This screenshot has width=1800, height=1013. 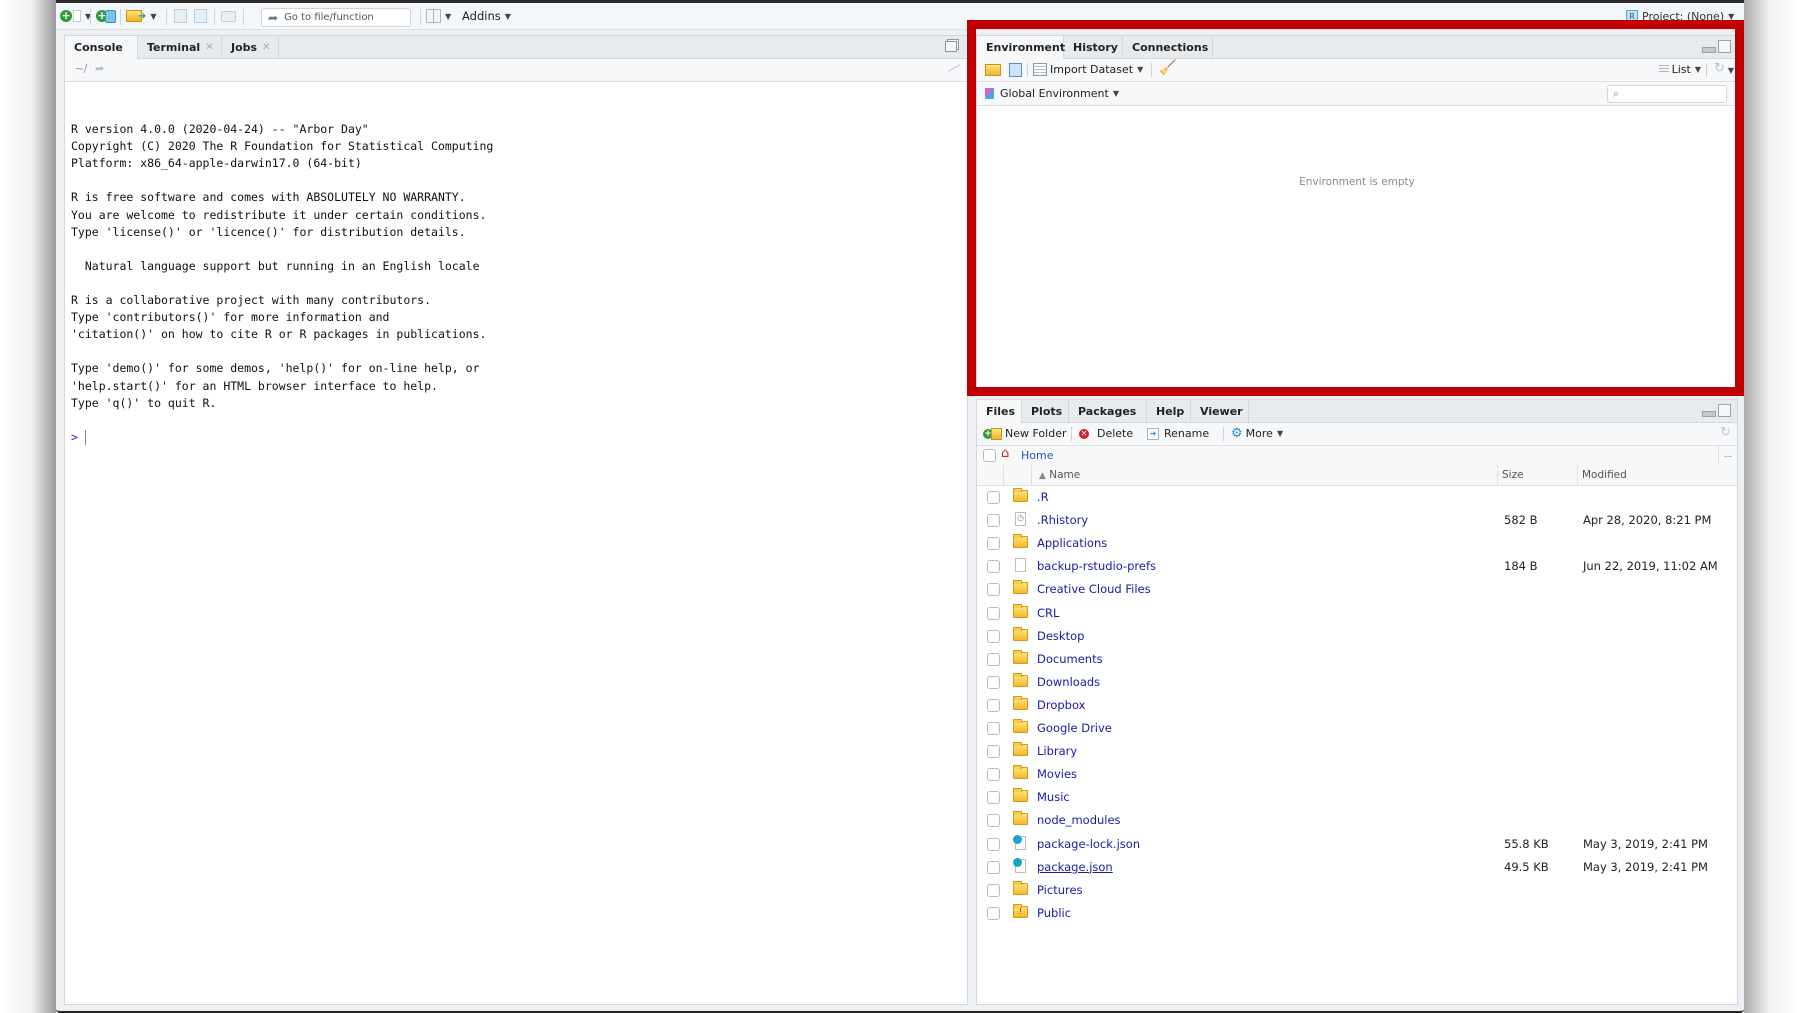 I want to click on project-menu: R Project: (None) ▼, so click(x=1680, y=16).